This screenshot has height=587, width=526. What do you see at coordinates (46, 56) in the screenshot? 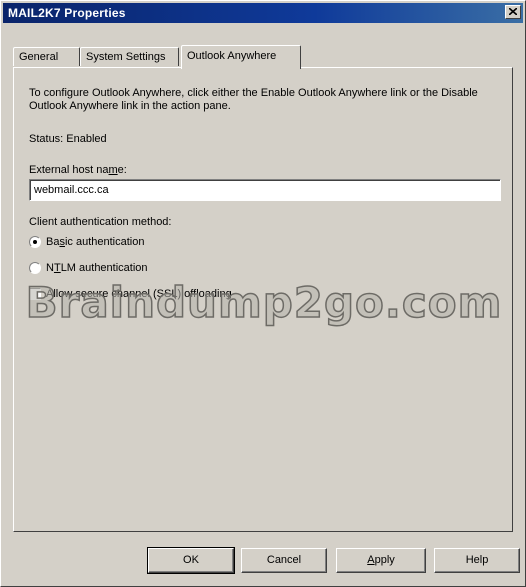
I see `tab-general: General` at bounding box center [46, 56].